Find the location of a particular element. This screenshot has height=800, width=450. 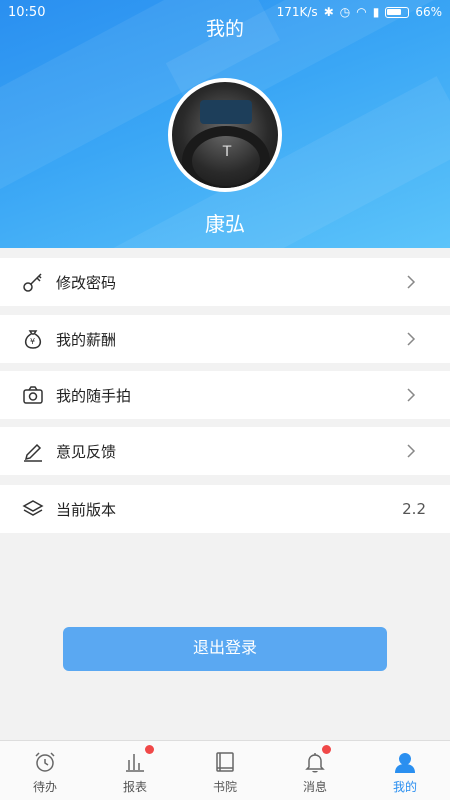

tab-reports: 报表 is located at coordinates (135, 770).